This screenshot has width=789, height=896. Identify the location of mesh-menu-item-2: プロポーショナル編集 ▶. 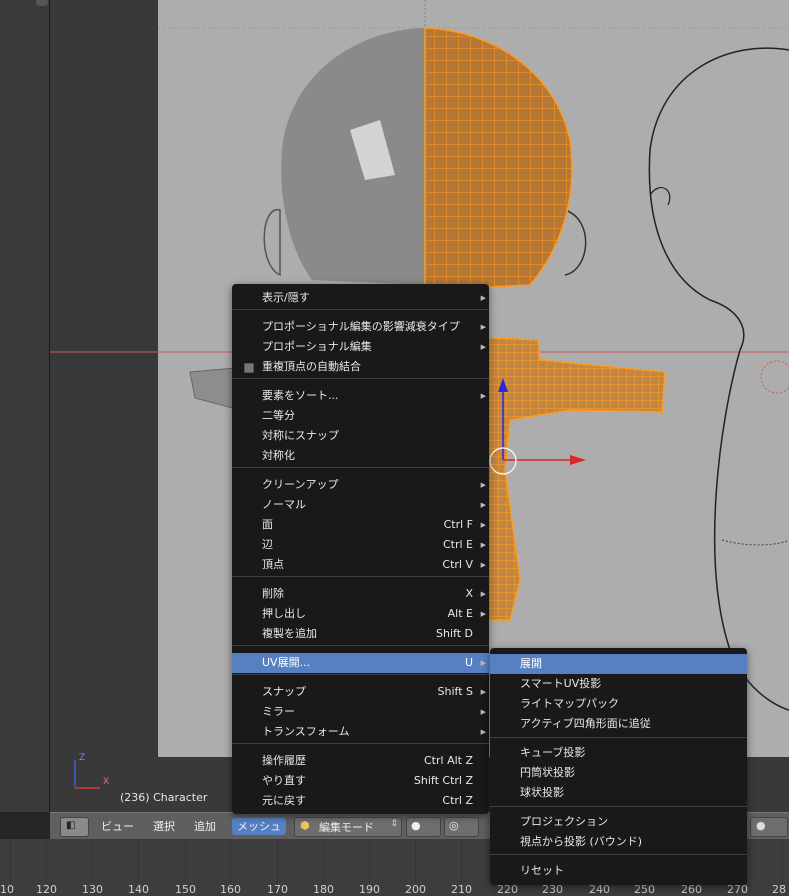
(360, 347).